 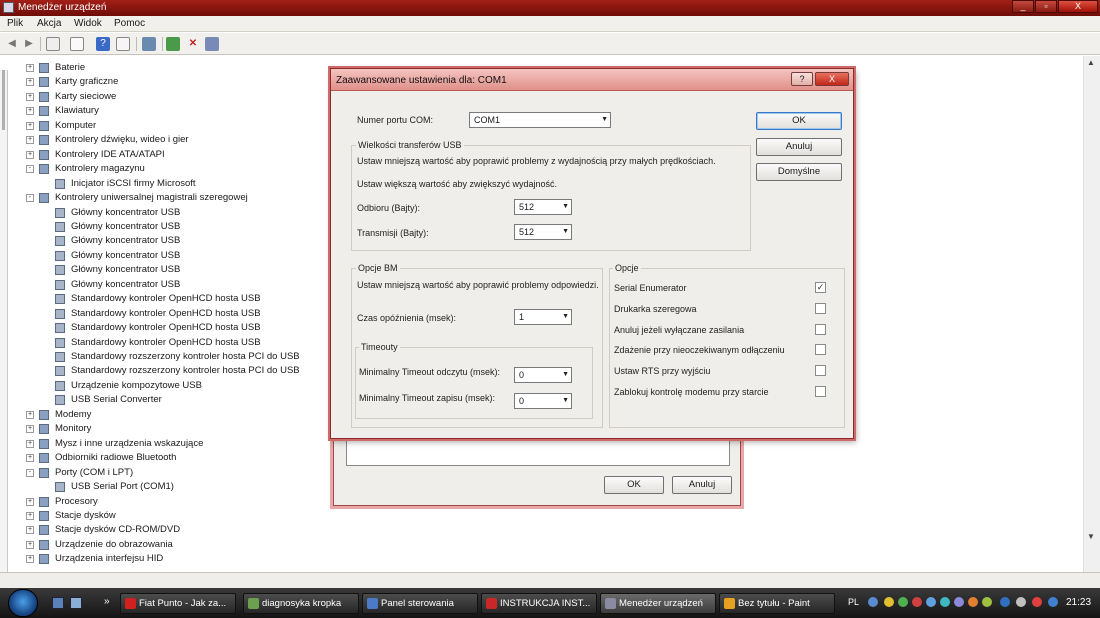 What do you see at coordinates (44, 458) in the screenshot?
I see `bluetooth-icon` at bounding box center [44, 458].